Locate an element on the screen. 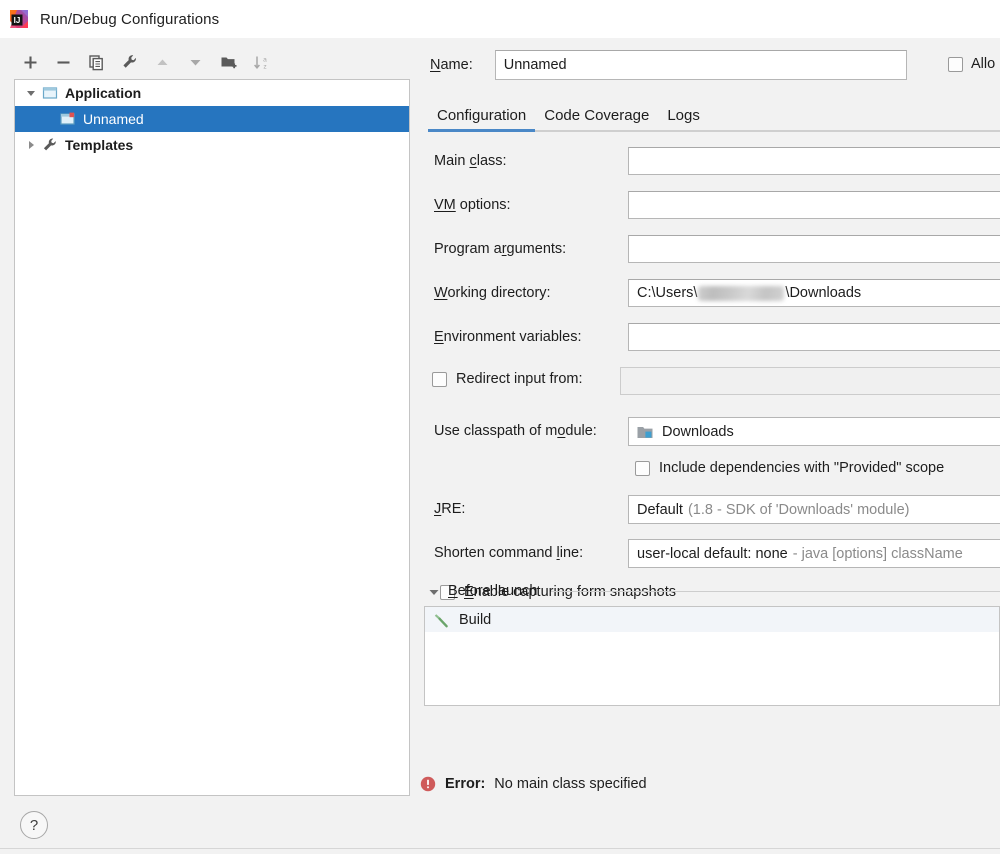 This screenshot has height=854, width=1000. vm-options-label: VM options: is located at coordinates (472, 205).